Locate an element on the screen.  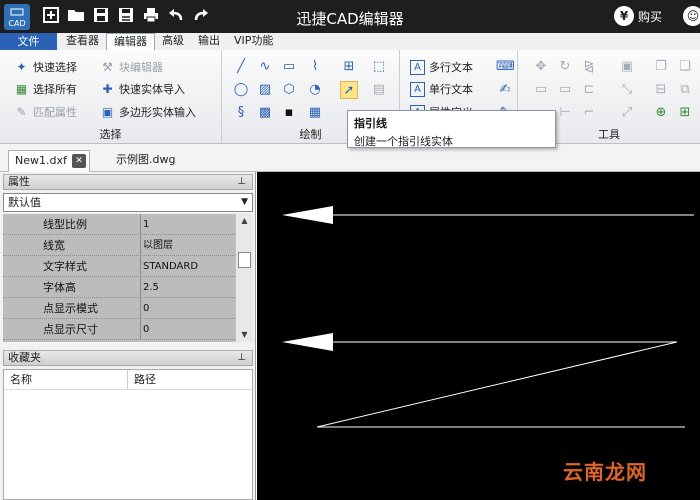
scale-icon: ⤡ is located at coordinates (627, 90).